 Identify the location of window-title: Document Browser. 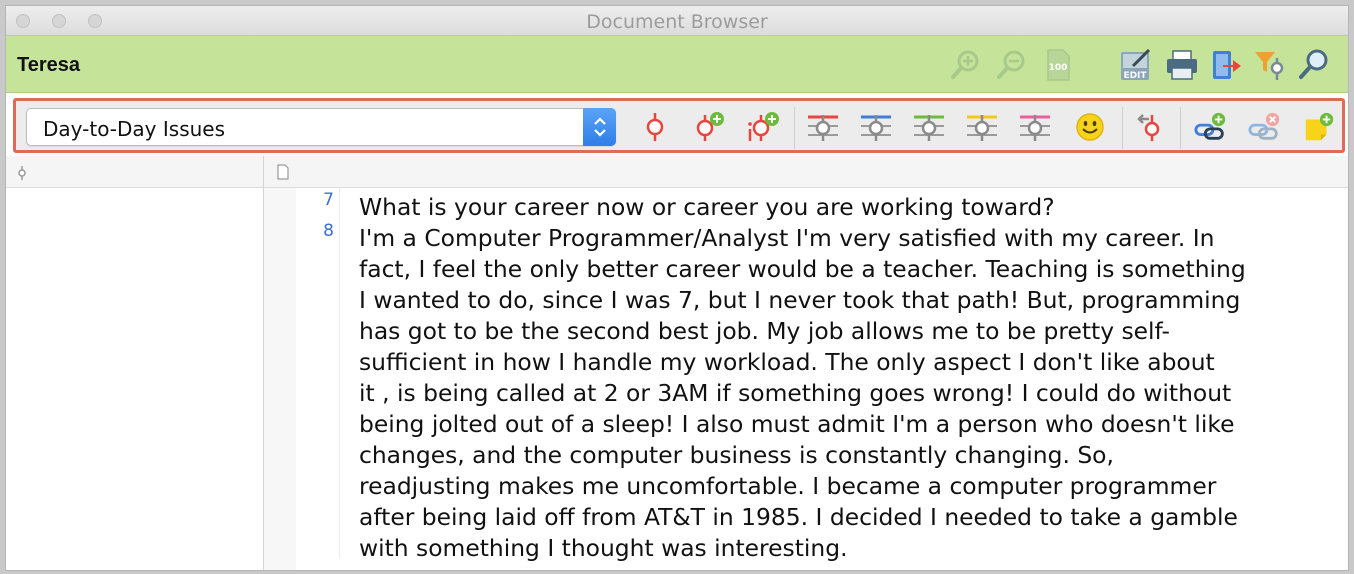
(677, 22).